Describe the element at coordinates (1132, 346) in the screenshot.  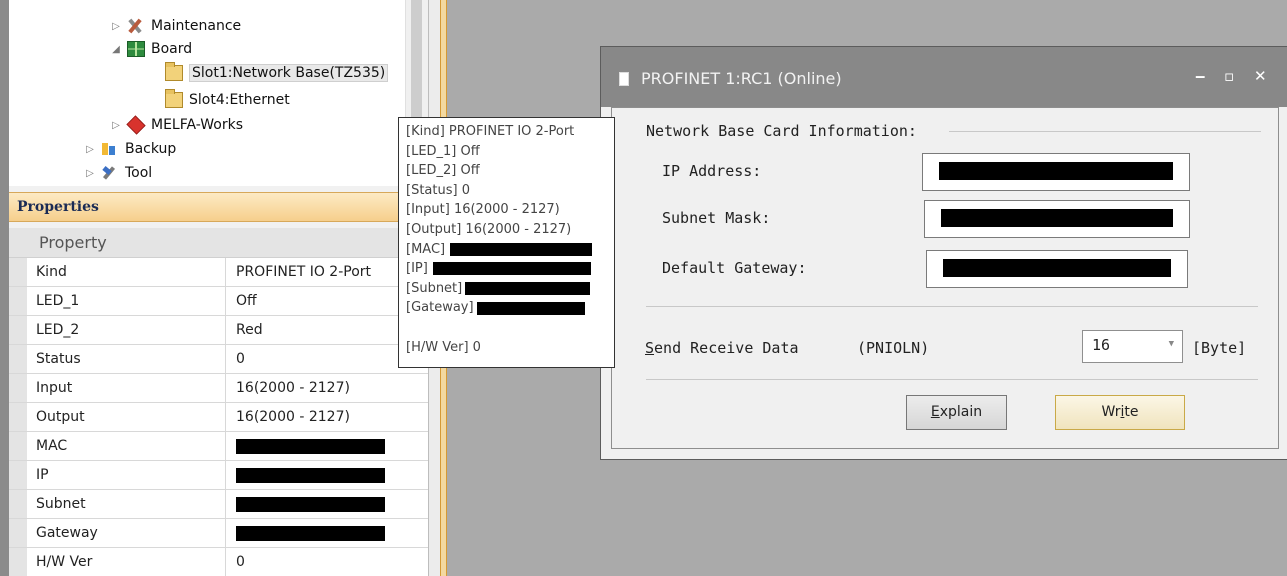
I see `byte-size-select: 16 ▼` at that location.